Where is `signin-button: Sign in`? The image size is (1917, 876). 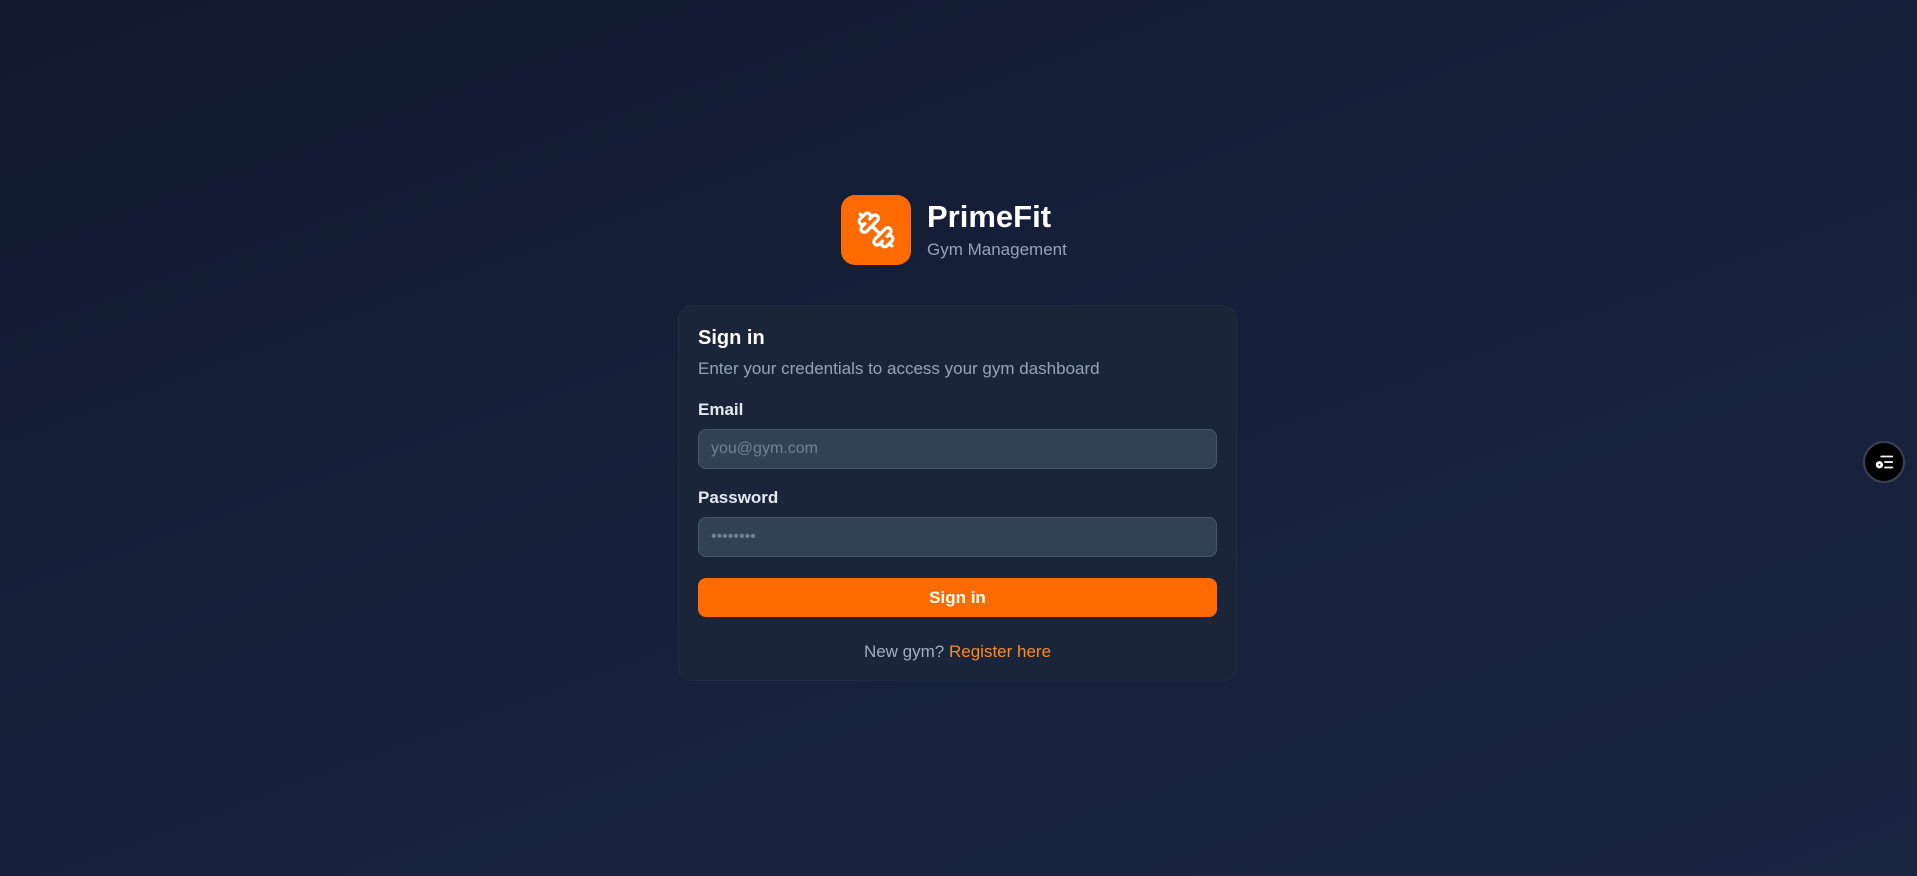
signin-button: Sign in is located at coordinates (957, 597).